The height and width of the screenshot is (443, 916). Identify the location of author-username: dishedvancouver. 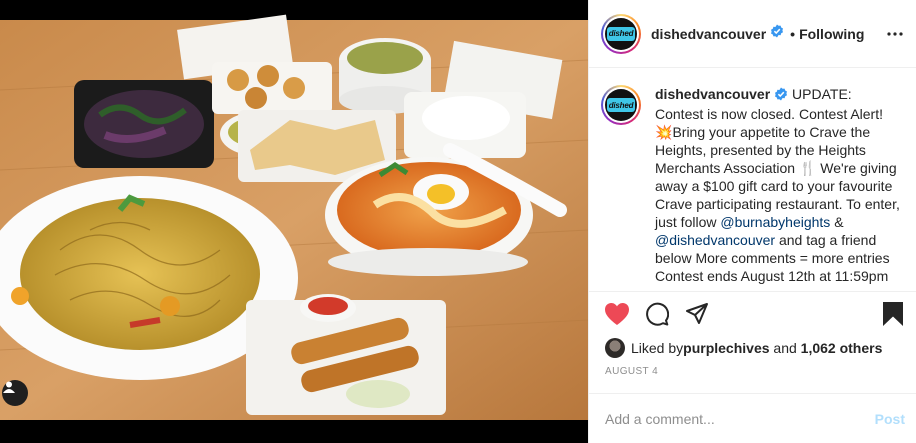
(708, 34).